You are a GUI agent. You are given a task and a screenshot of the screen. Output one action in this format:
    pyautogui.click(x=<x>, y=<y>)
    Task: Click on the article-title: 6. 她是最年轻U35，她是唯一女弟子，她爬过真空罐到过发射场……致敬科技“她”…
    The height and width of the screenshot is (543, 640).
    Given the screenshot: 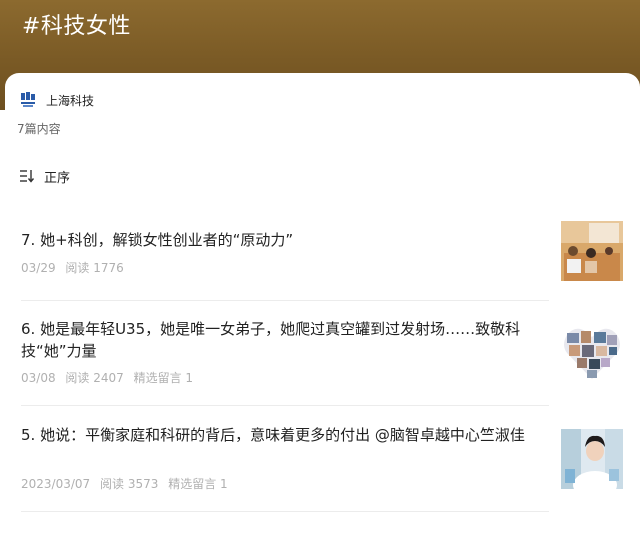 What is the action you would take?
    pyautogui.click(x=271, y=340)
    